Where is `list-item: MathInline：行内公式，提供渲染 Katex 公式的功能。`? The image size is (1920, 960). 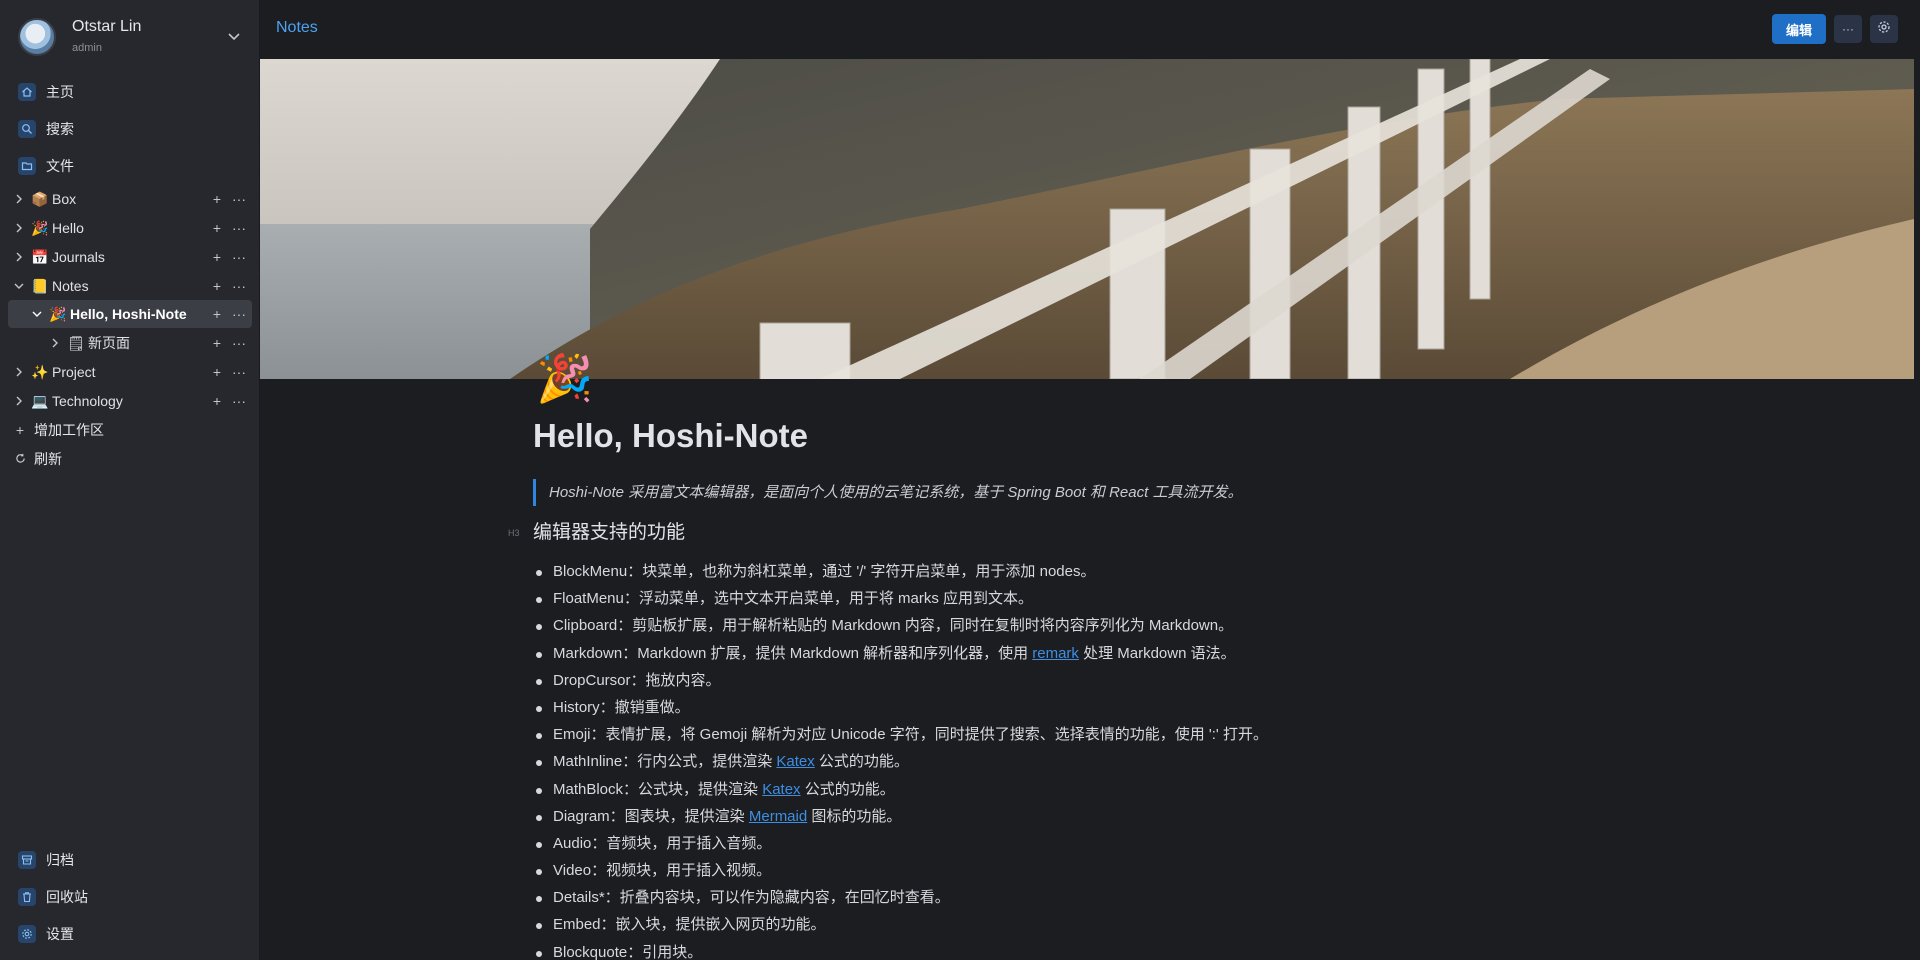
list-item: MathInline：行内公式，提供渲染 Katex 公式的功能。 is located at coordinates (901, 761).